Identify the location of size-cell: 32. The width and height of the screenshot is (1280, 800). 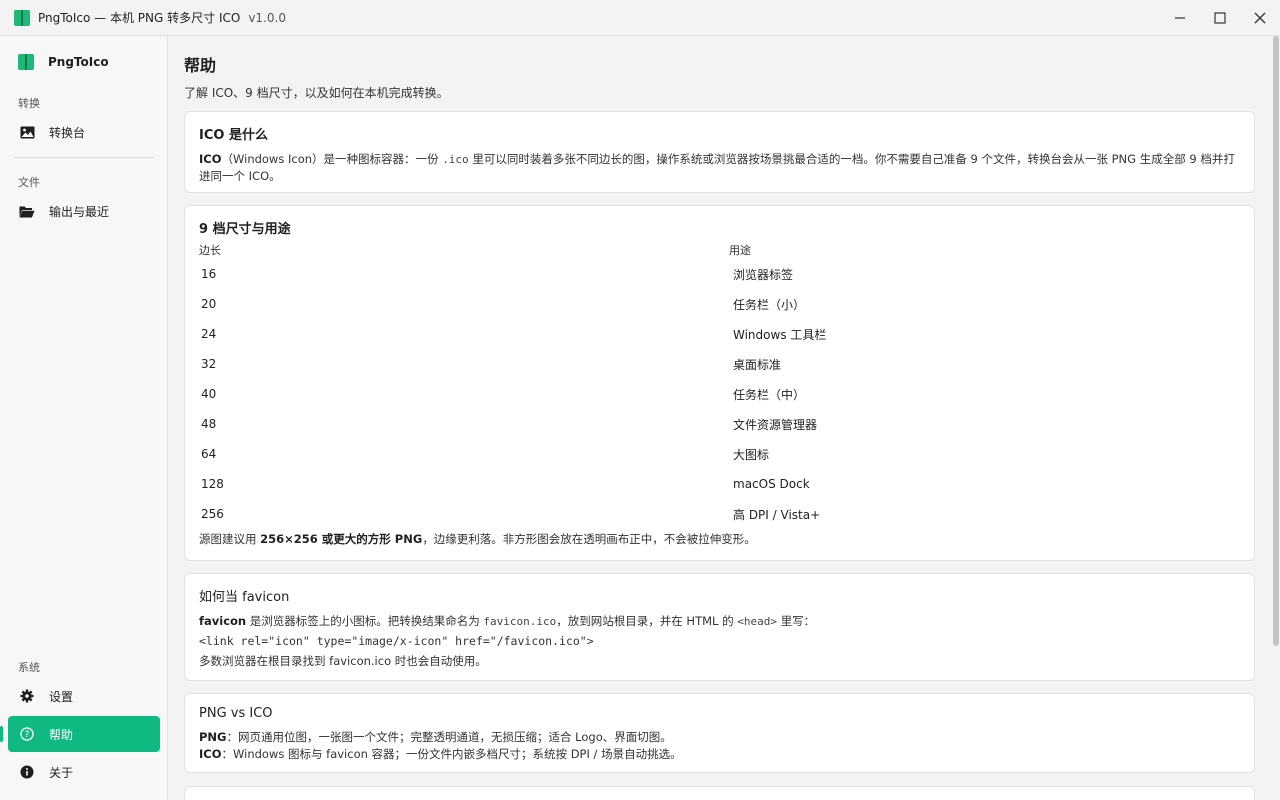
(209, 364).